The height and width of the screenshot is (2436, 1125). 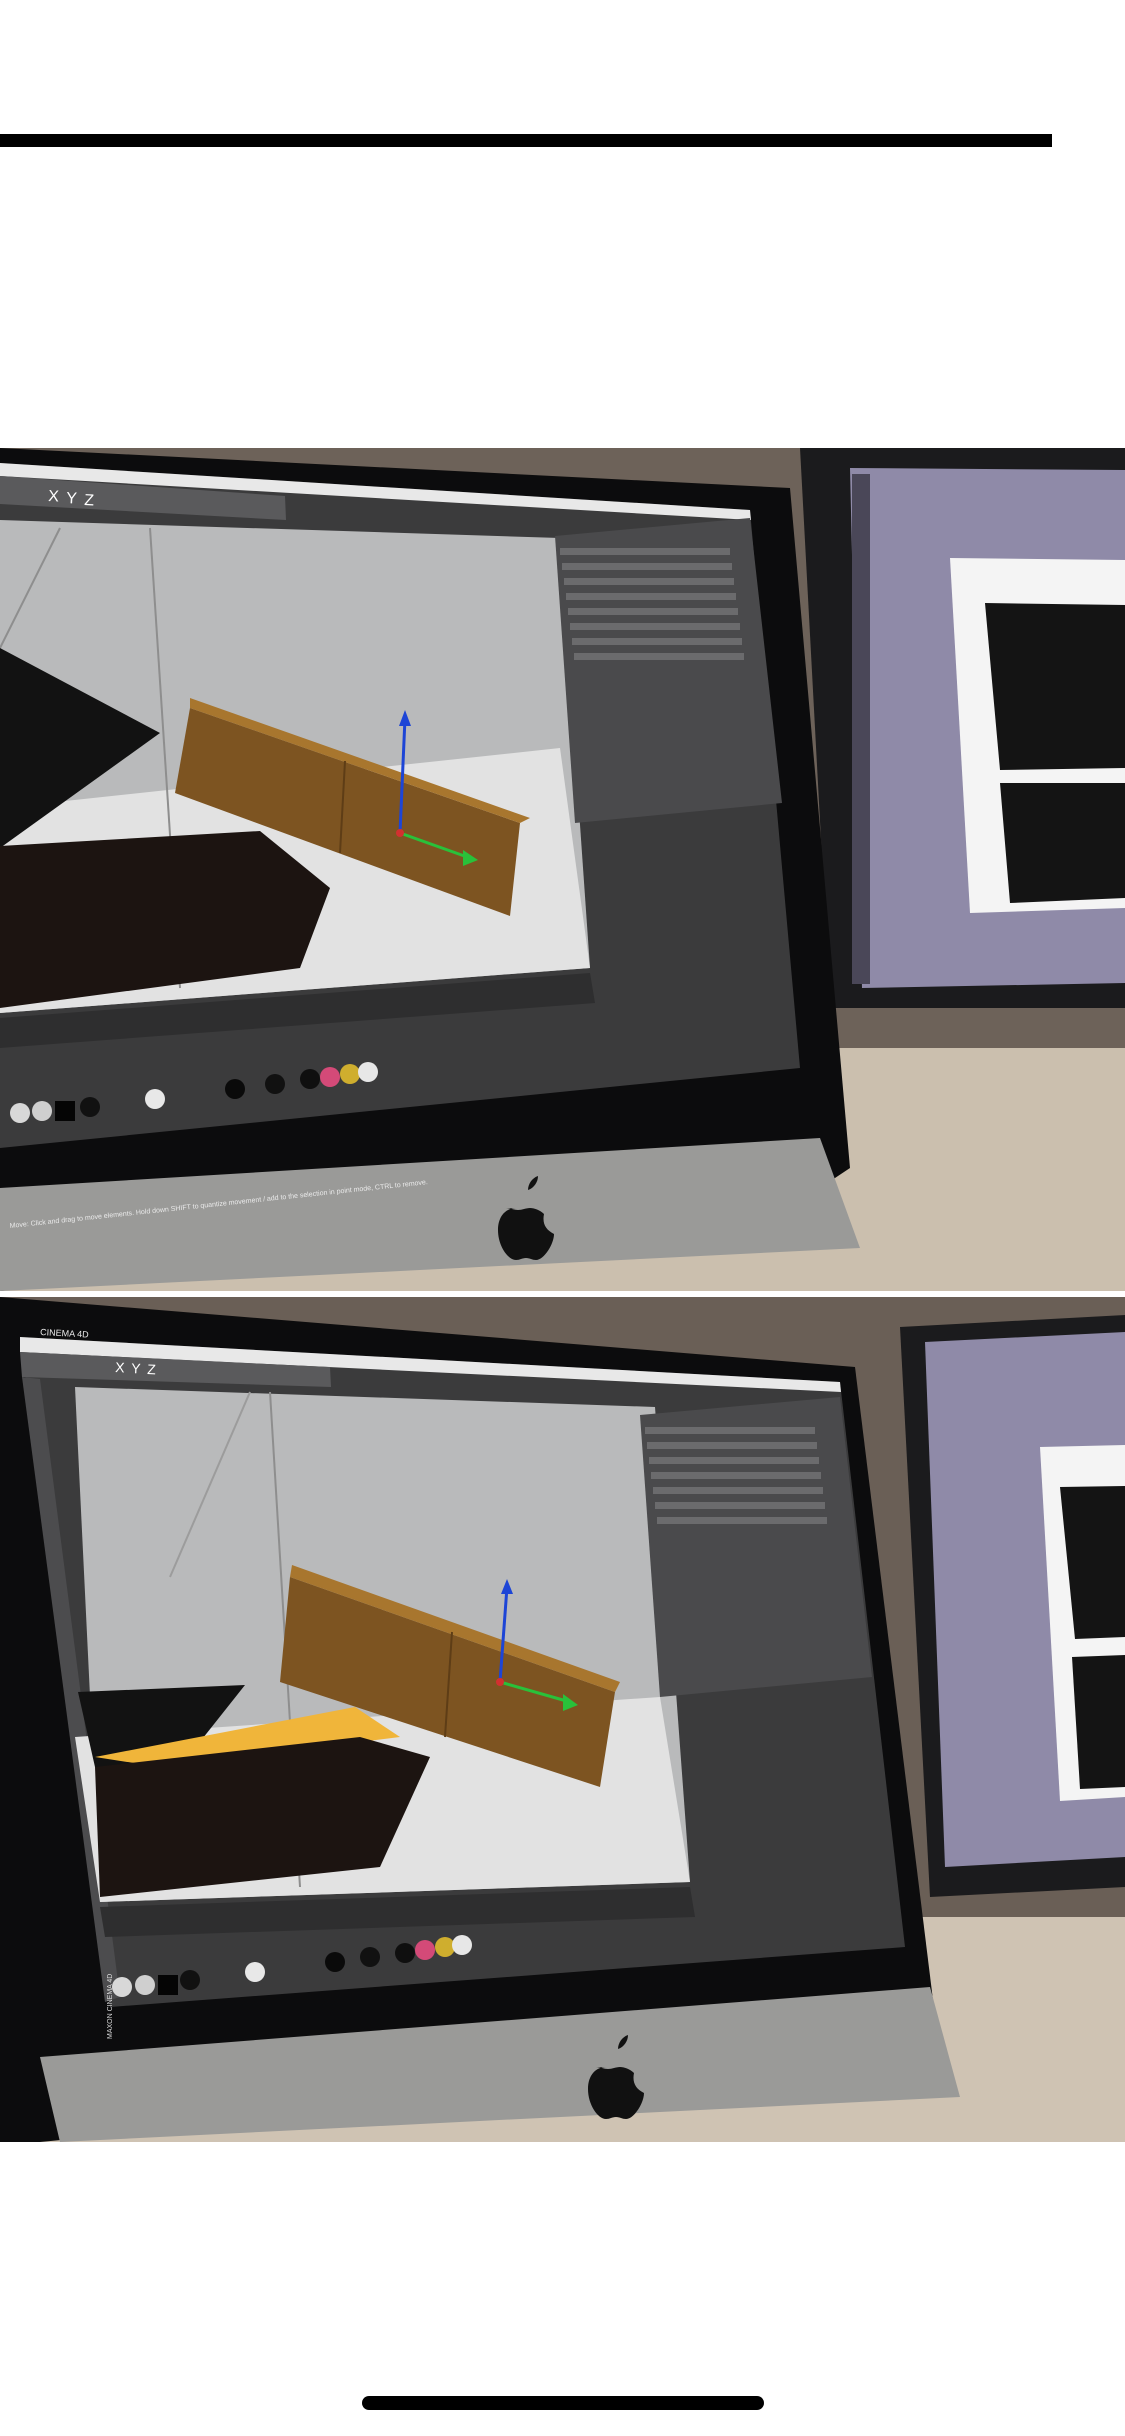 What do you see at coordinates (110, 2006) in the screenshot?
I see `maxon-side-label: MAXON CINEMA 4D` at bounding box center [110, 2006].